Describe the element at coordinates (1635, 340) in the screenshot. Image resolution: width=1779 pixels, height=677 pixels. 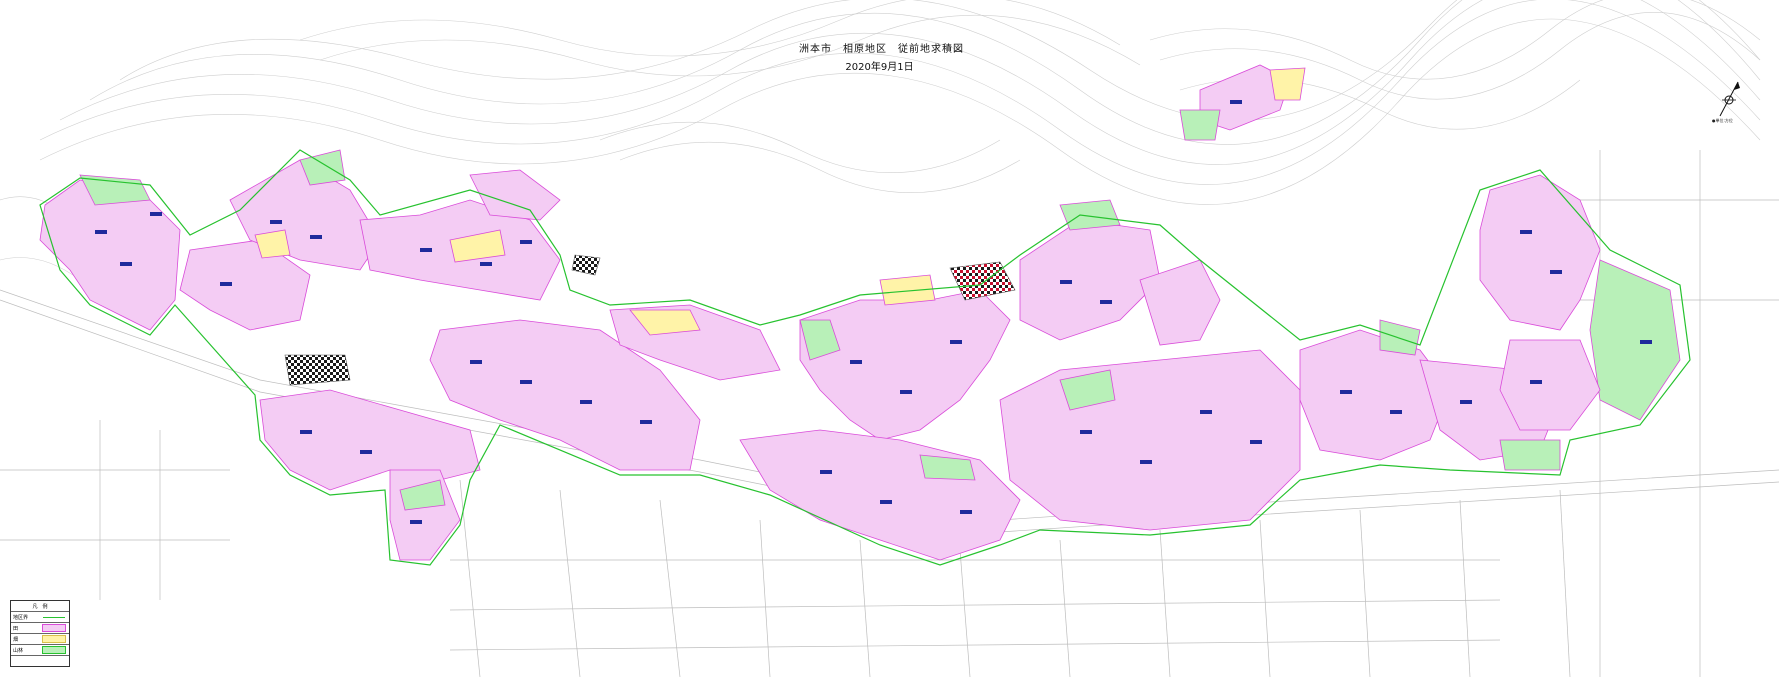
I see `forest-area-5a` at that location.